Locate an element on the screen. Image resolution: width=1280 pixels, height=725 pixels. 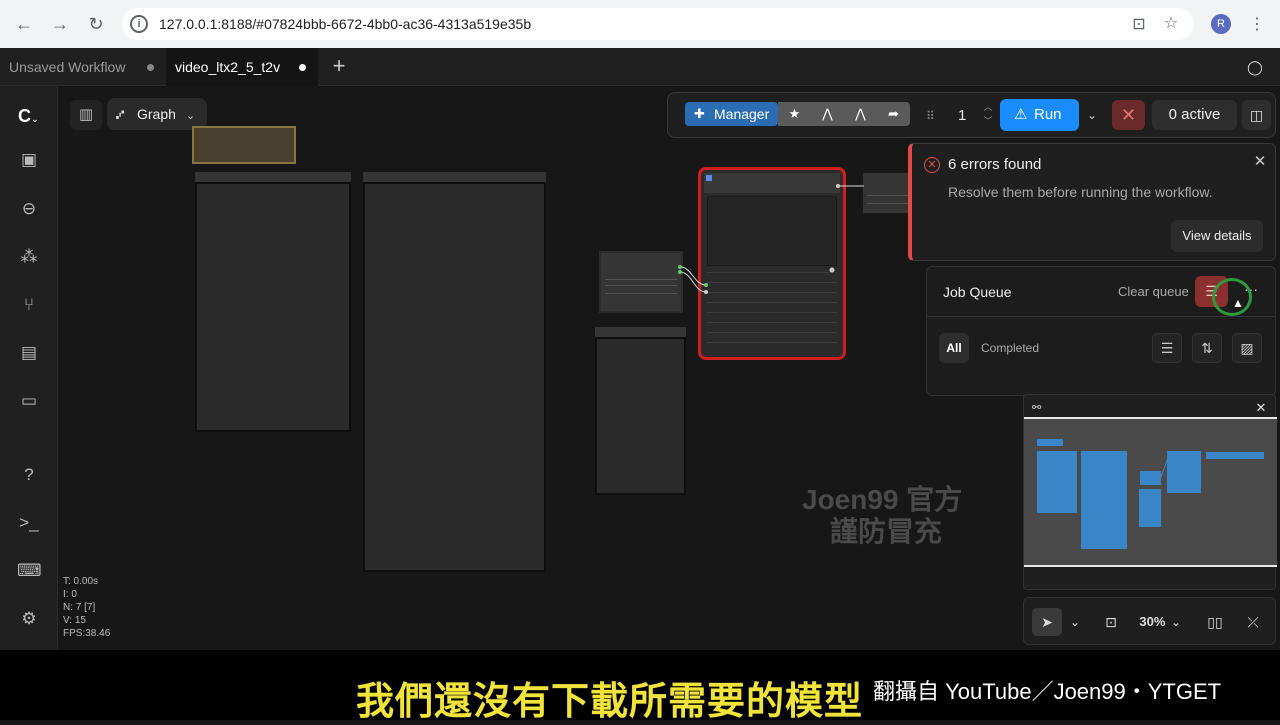
new-tab-plus-icon: + is located at coordinates (339, 66).